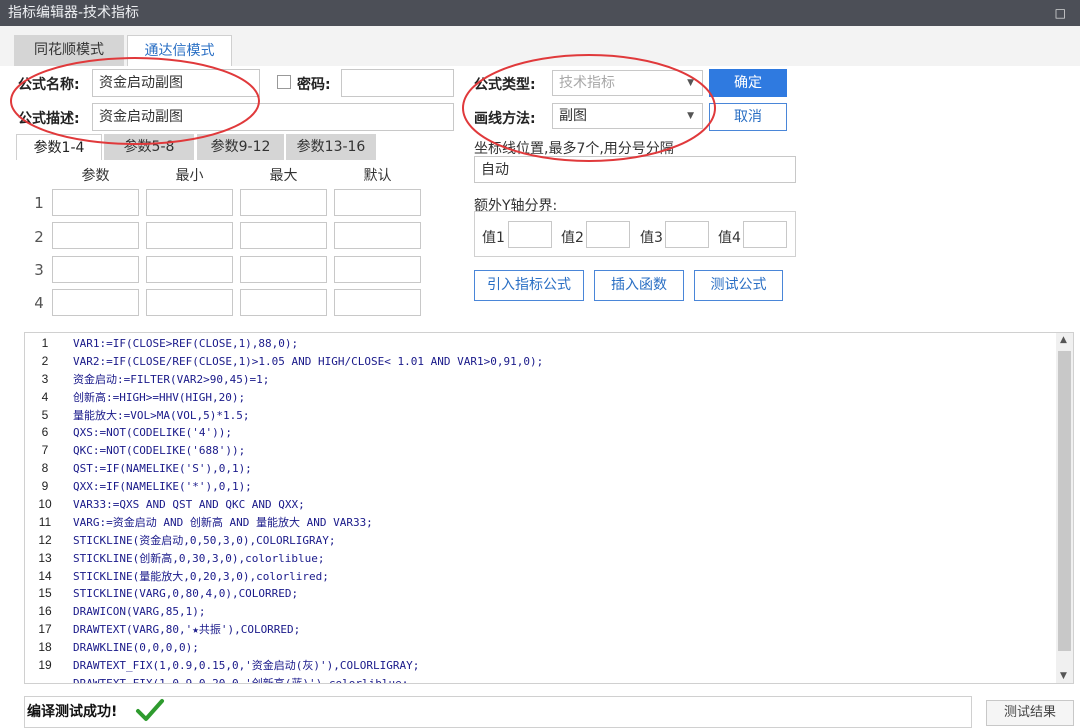 The width and height of the screenshot is (1080, 728). I want to click on chevron-down-icon: ▼, so click(690, 83).